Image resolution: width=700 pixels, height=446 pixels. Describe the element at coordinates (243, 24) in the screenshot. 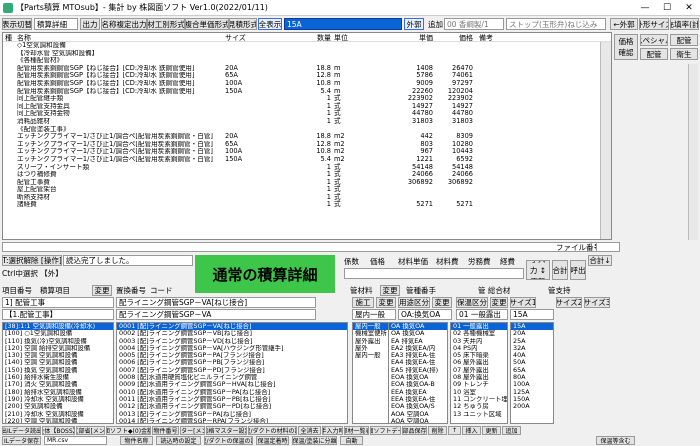

I see `option-estimate: 見積形式` at that location.